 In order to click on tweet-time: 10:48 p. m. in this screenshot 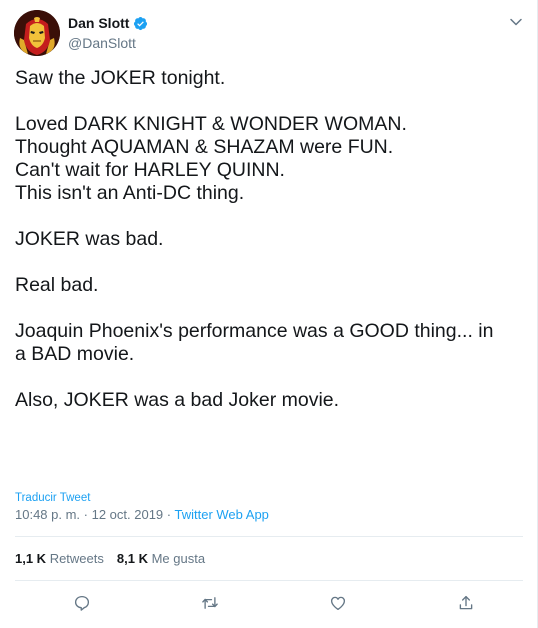, I will do `click(47, 514)`.